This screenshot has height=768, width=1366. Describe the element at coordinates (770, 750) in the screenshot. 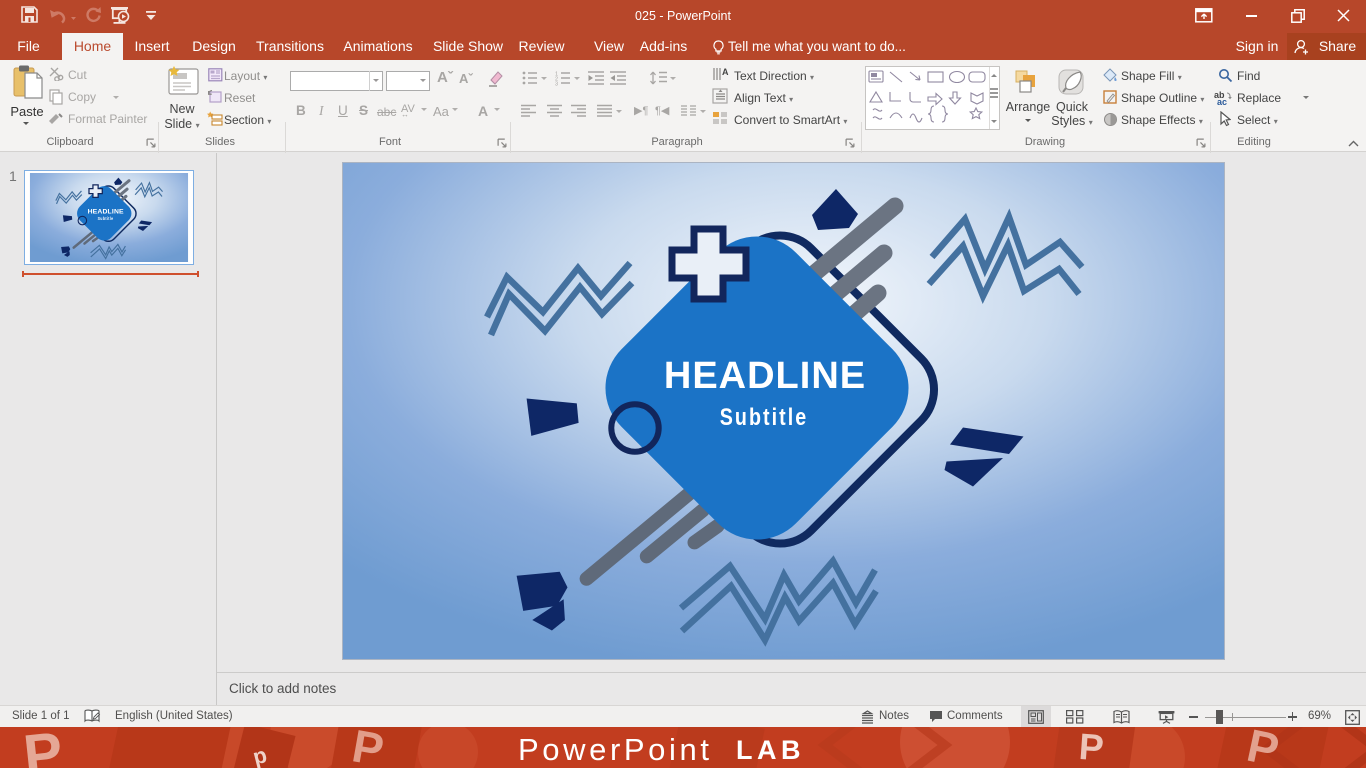

I see `svg-text: LAB` at that location.